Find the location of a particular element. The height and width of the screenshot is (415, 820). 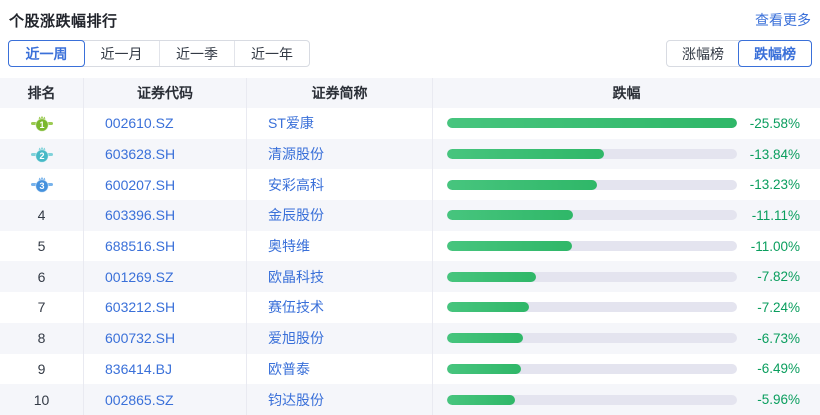

stock-name-link: 金辰股份 is located at coordinates (296, 215).